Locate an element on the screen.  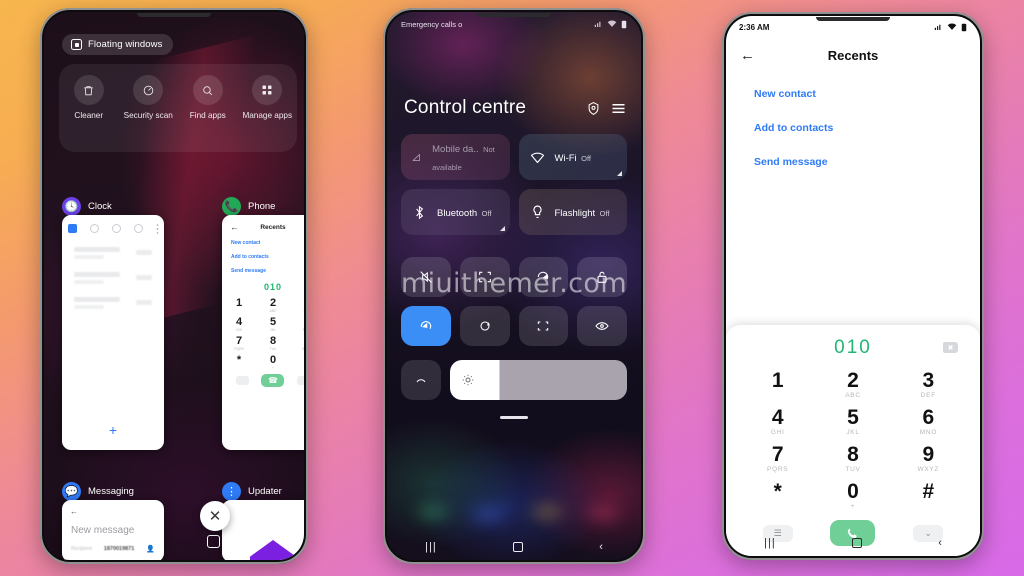
close-all-button: ✕ is located at coordinates (215, 516).